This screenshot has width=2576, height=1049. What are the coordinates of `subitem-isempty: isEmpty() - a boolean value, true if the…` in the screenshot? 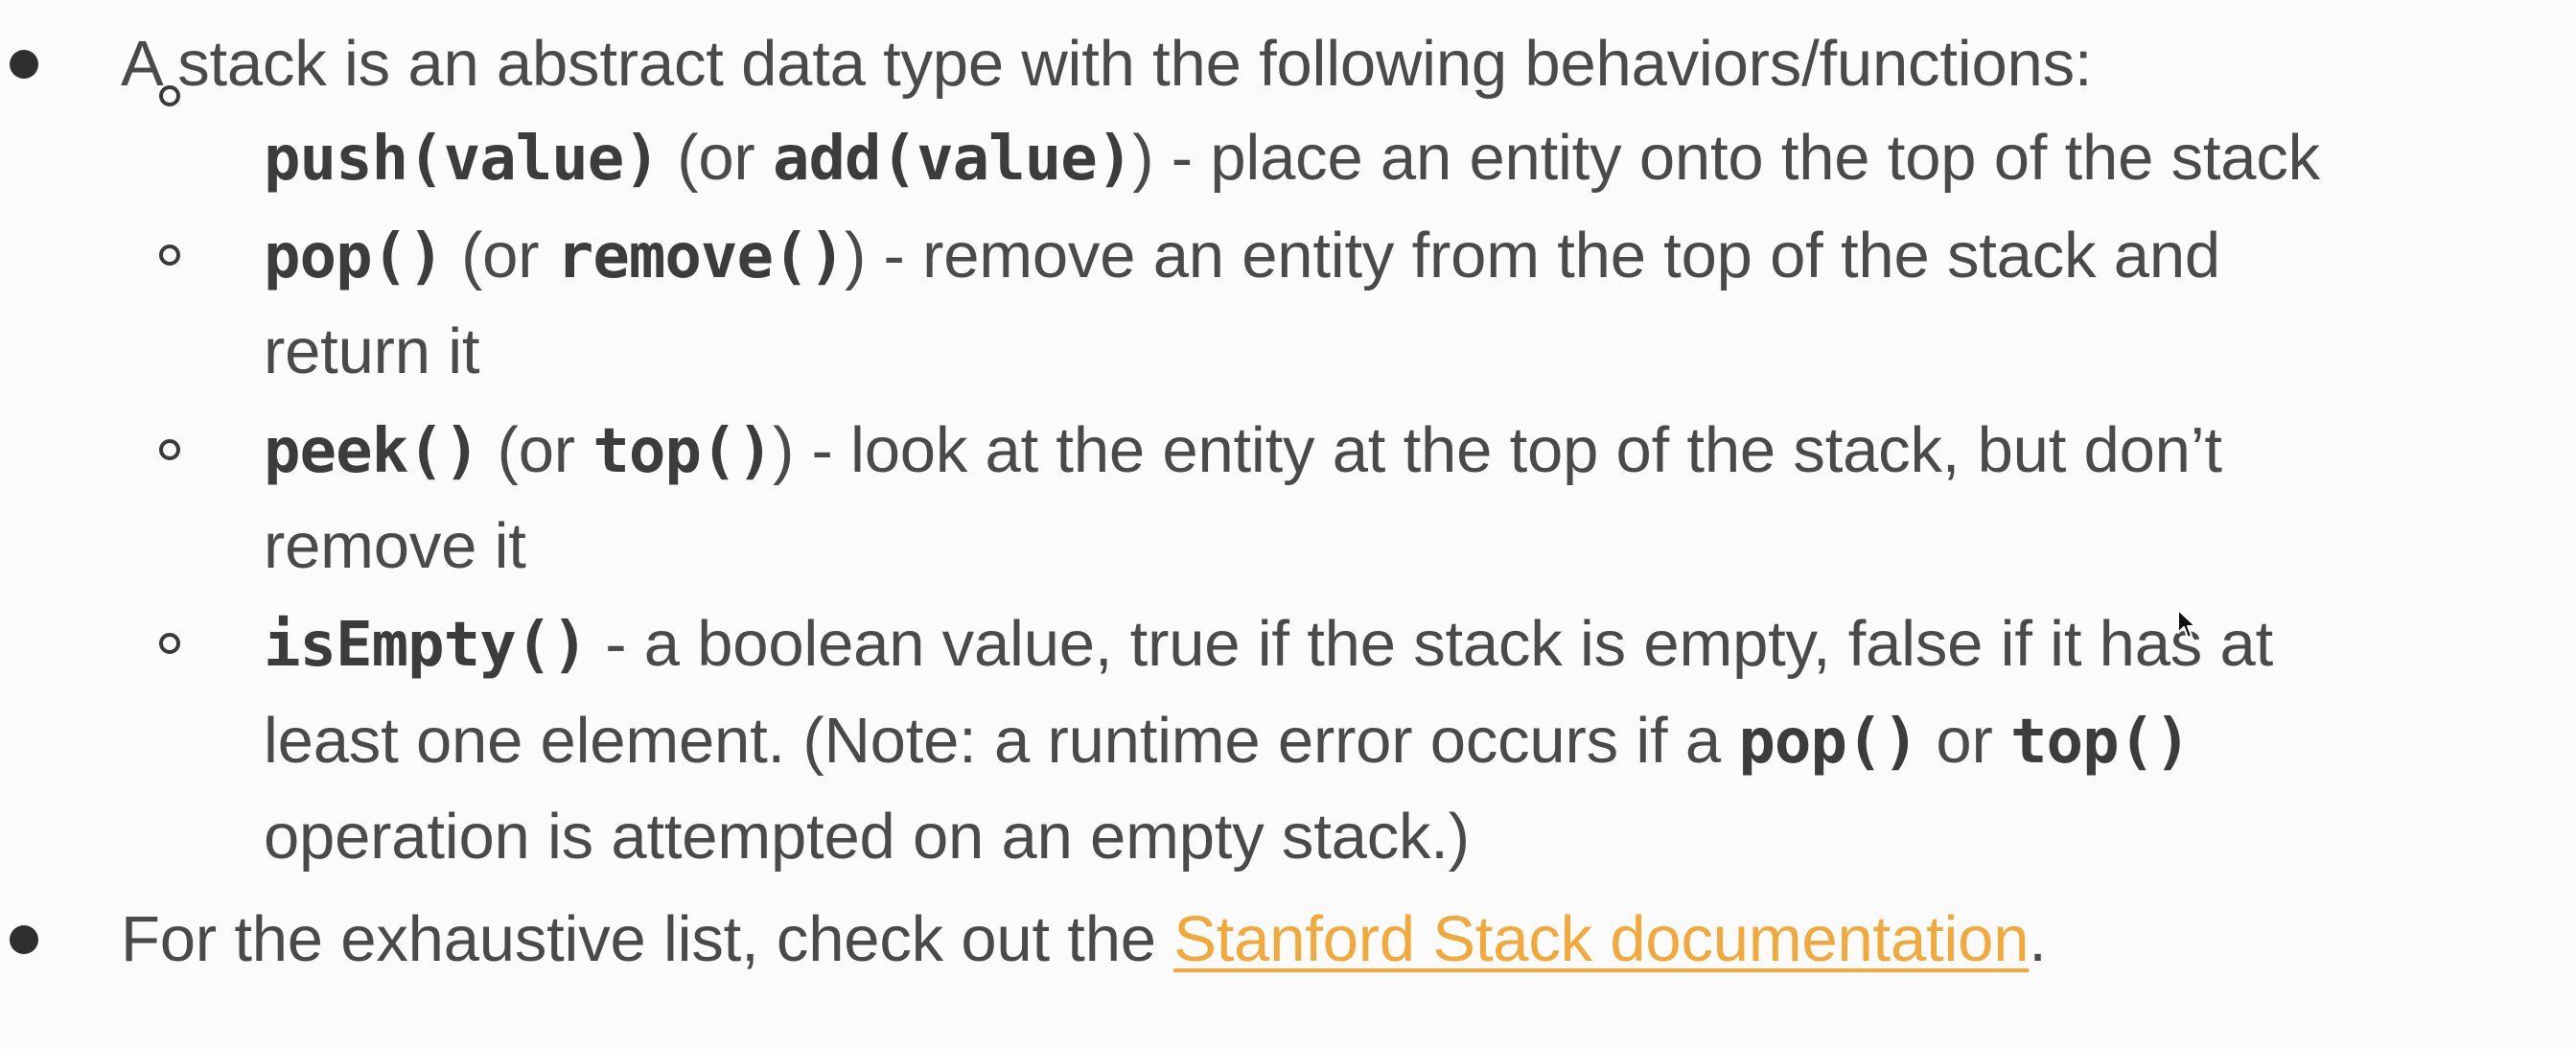 It's located at (1268, 645).